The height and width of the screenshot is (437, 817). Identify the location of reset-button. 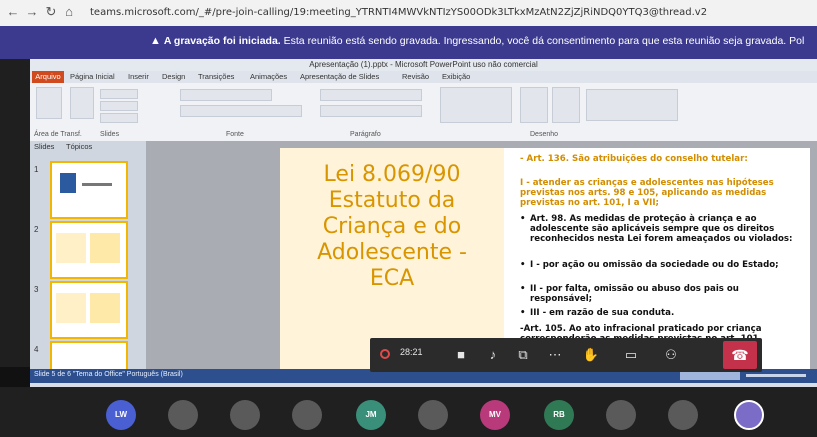
(119, 106).